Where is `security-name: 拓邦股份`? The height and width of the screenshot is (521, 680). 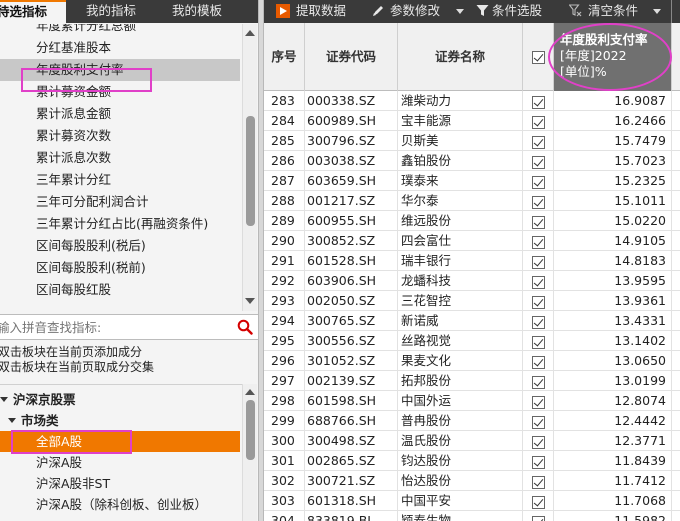
security-name: 拓邦股份 is located at coordinates (460, 381).